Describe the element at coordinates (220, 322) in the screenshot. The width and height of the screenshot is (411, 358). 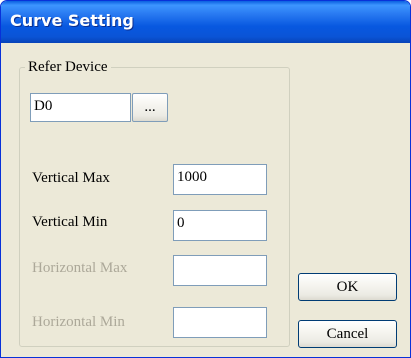
I see `horizontal-min-input` at that location.